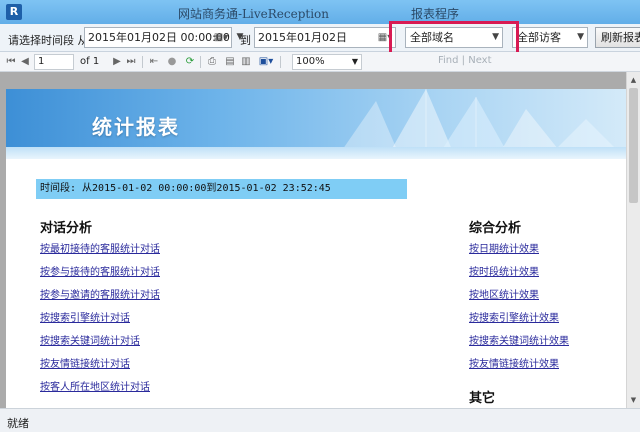 The height and width of the screenshot is (432, 640). What do you see at coordinates (245, 40) in the screenshot?
I see `to-label: 到` at bounding box center [245, 40].